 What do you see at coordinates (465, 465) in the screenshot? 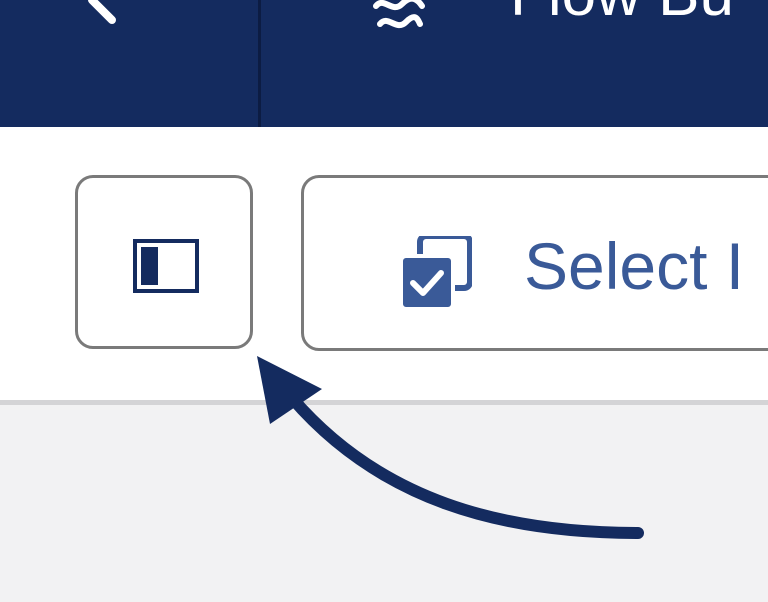
I see `annotation-arrow-shaft` at bounding box center [465, 465].